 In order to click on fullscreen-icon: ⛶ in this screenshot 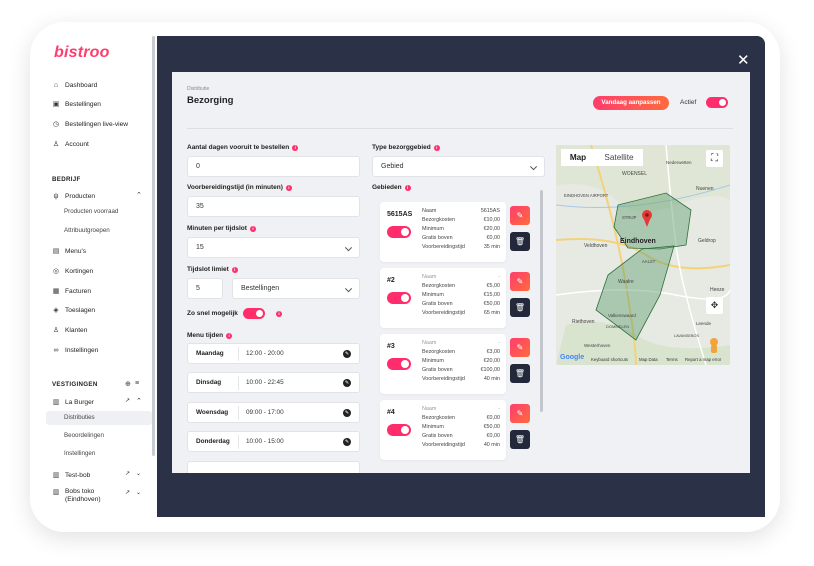, I will do `click(714, 158)`.